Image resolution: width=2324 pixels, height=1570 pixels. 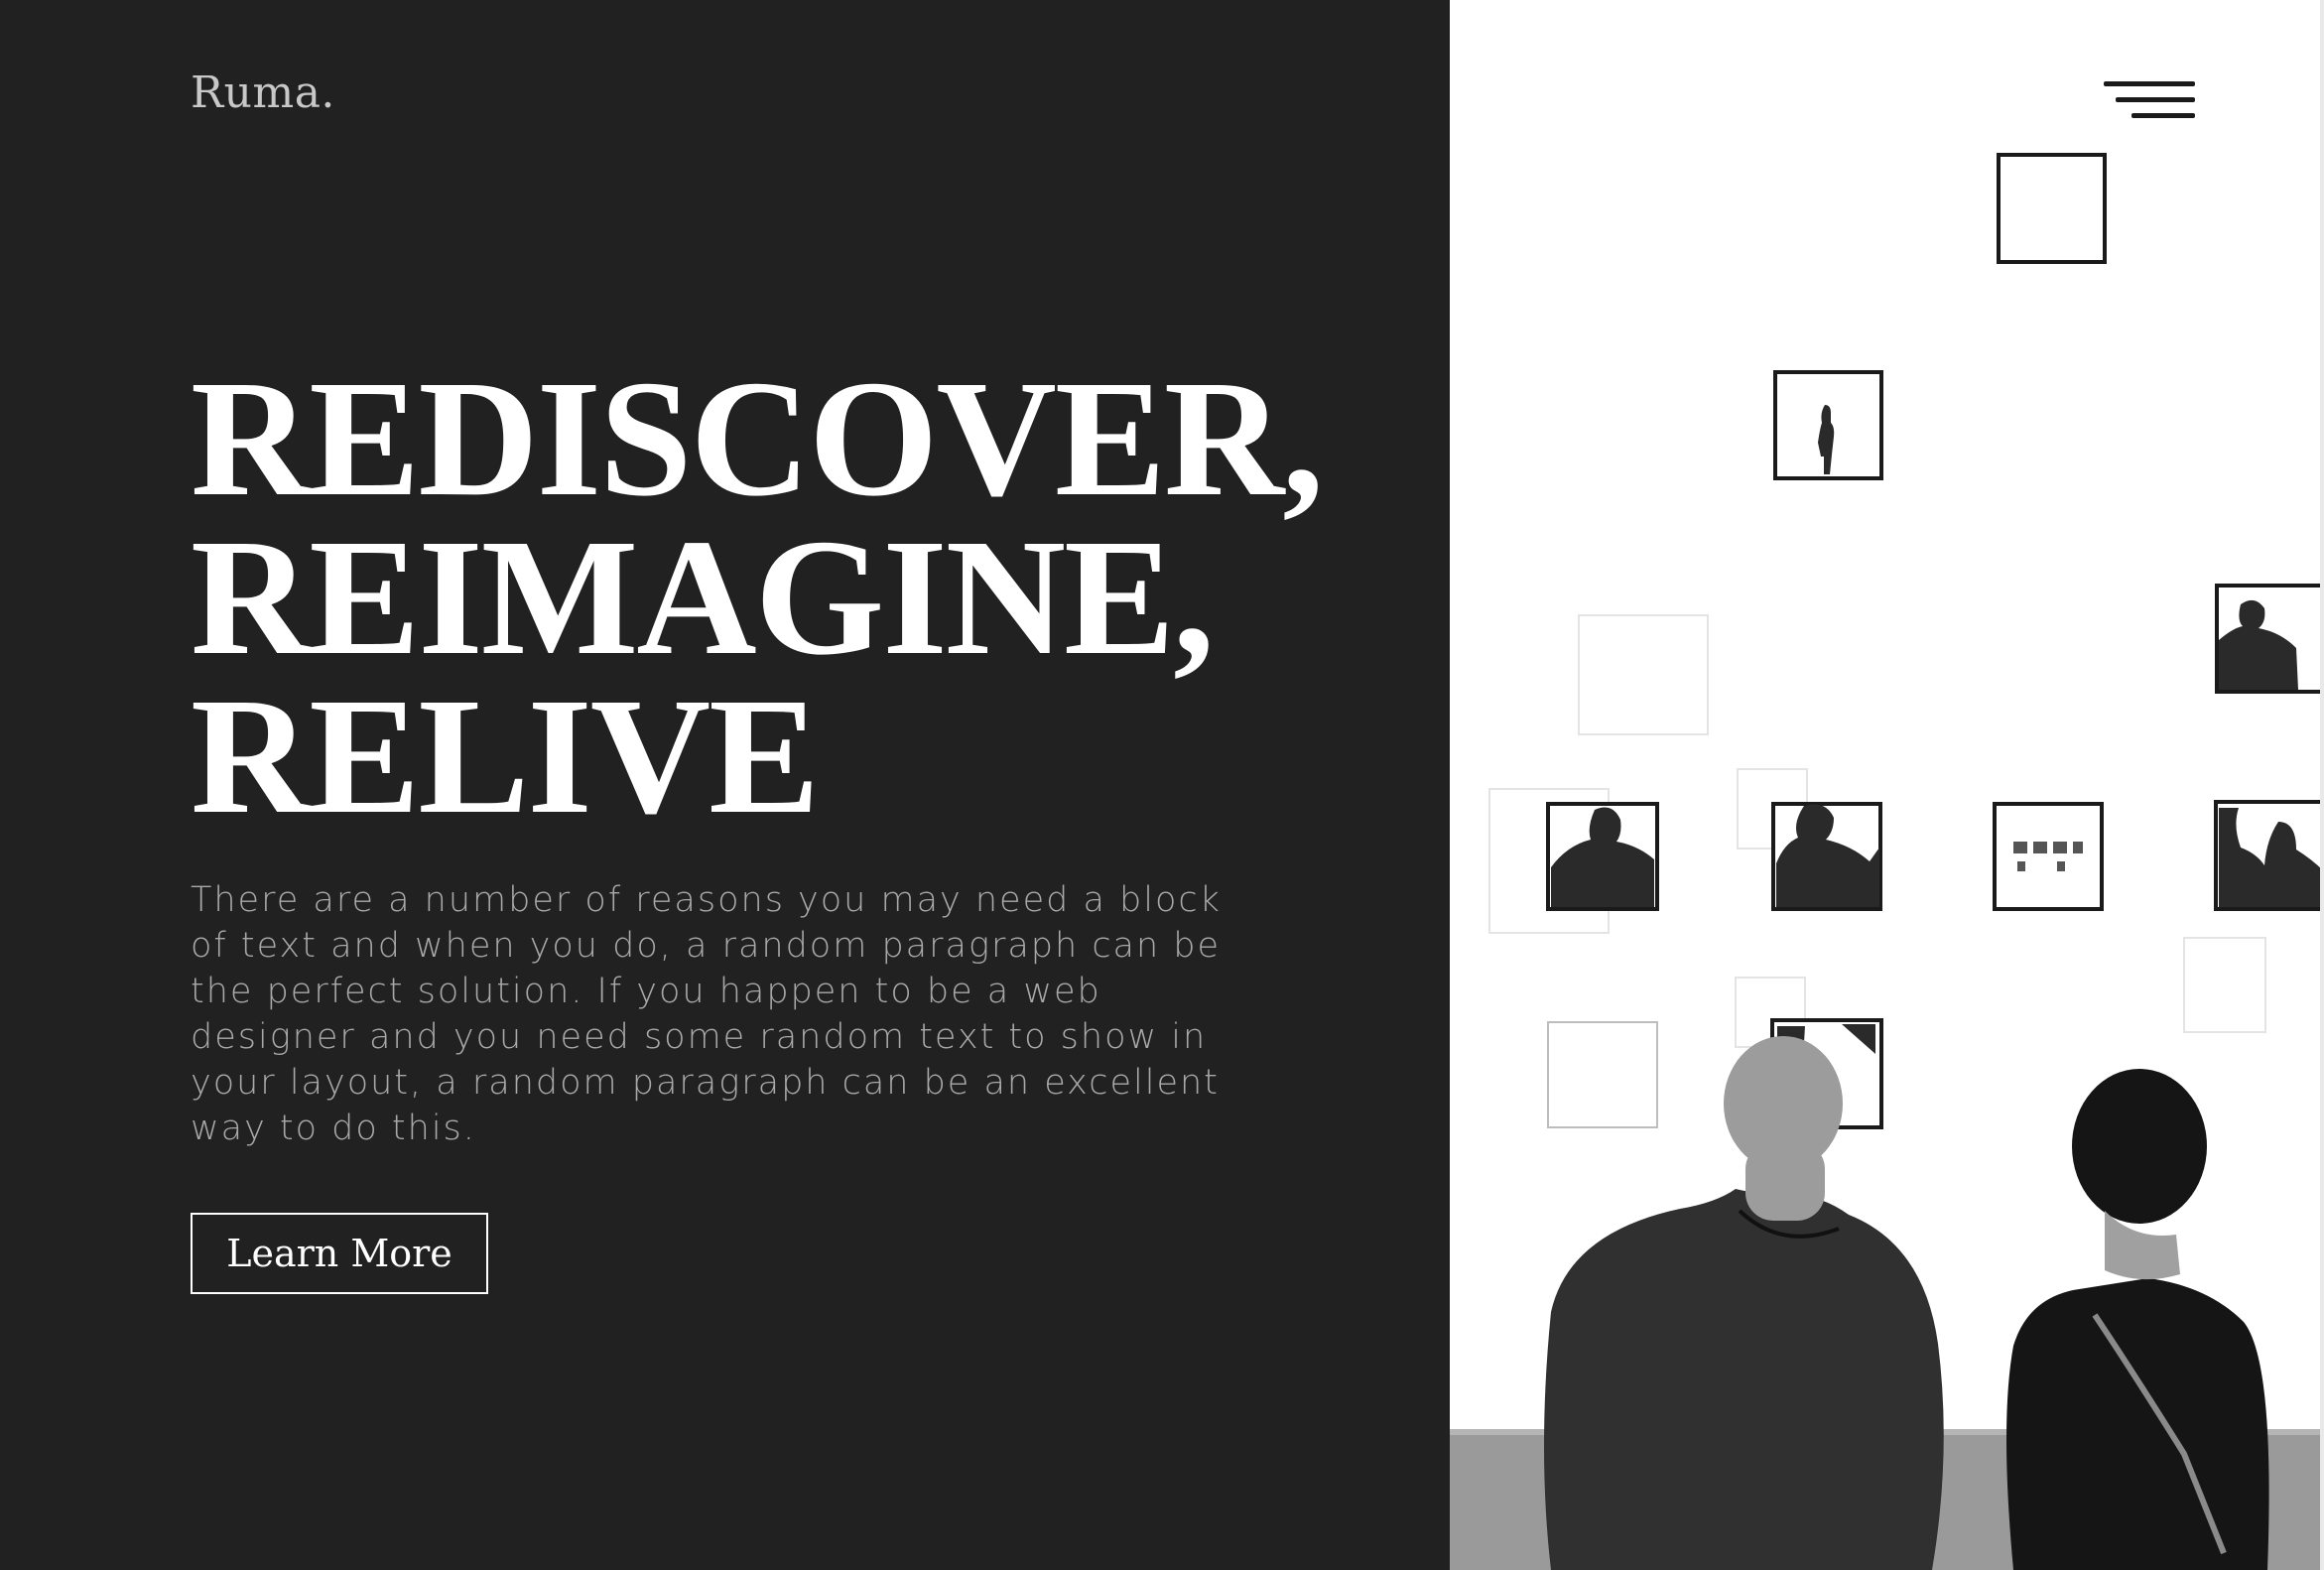 I want to click on headline-line-2: REIMAGINE,, so click(x=703, y=597).